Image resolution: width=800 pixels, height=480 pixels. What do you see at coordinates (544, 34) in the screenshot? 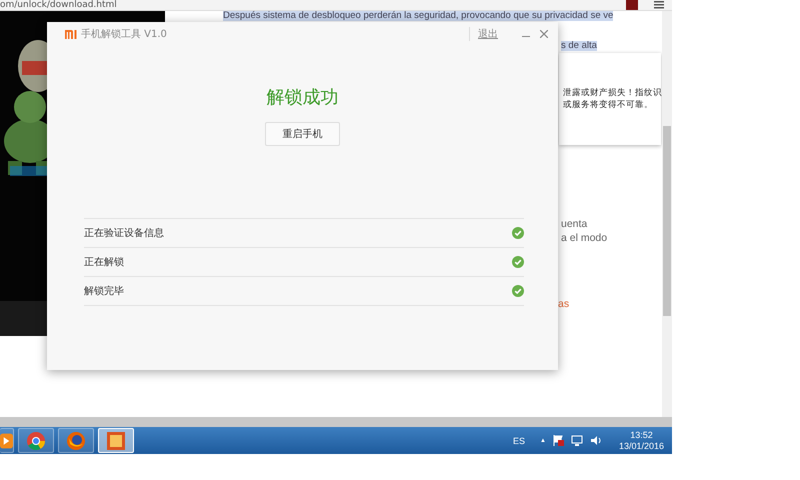
I see `close-icon` at bounding box center [544, 34].